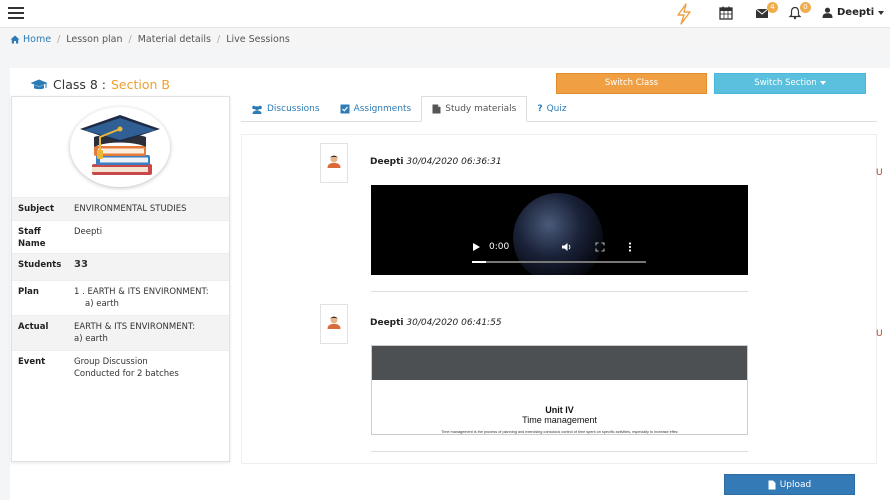 Image resolution: width=890 pixels, height=500 pixels. I want to click on info-value-line: EARTH & ITS ENVIRONMENT:, so click(135, 327).